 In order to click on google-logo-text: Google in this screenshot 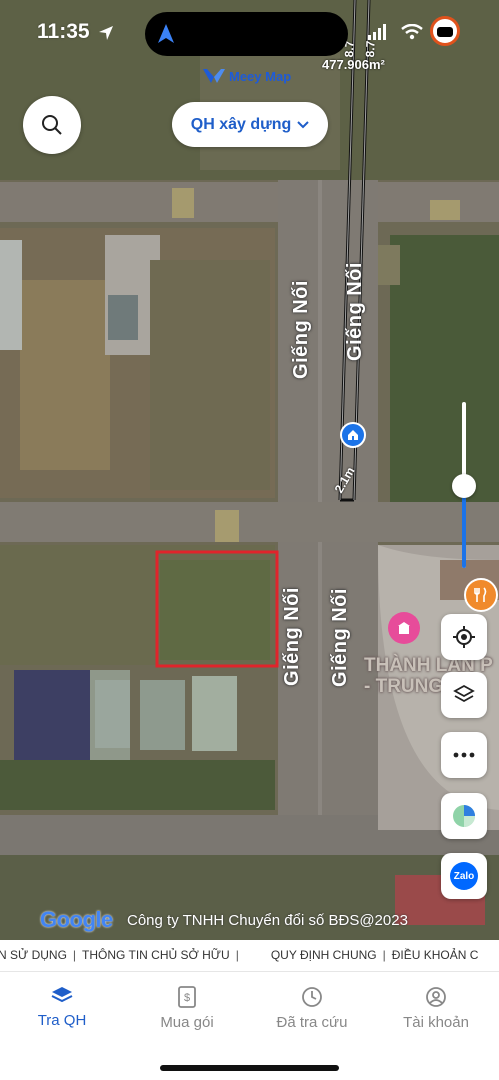, I will do `click(76, 919)`.